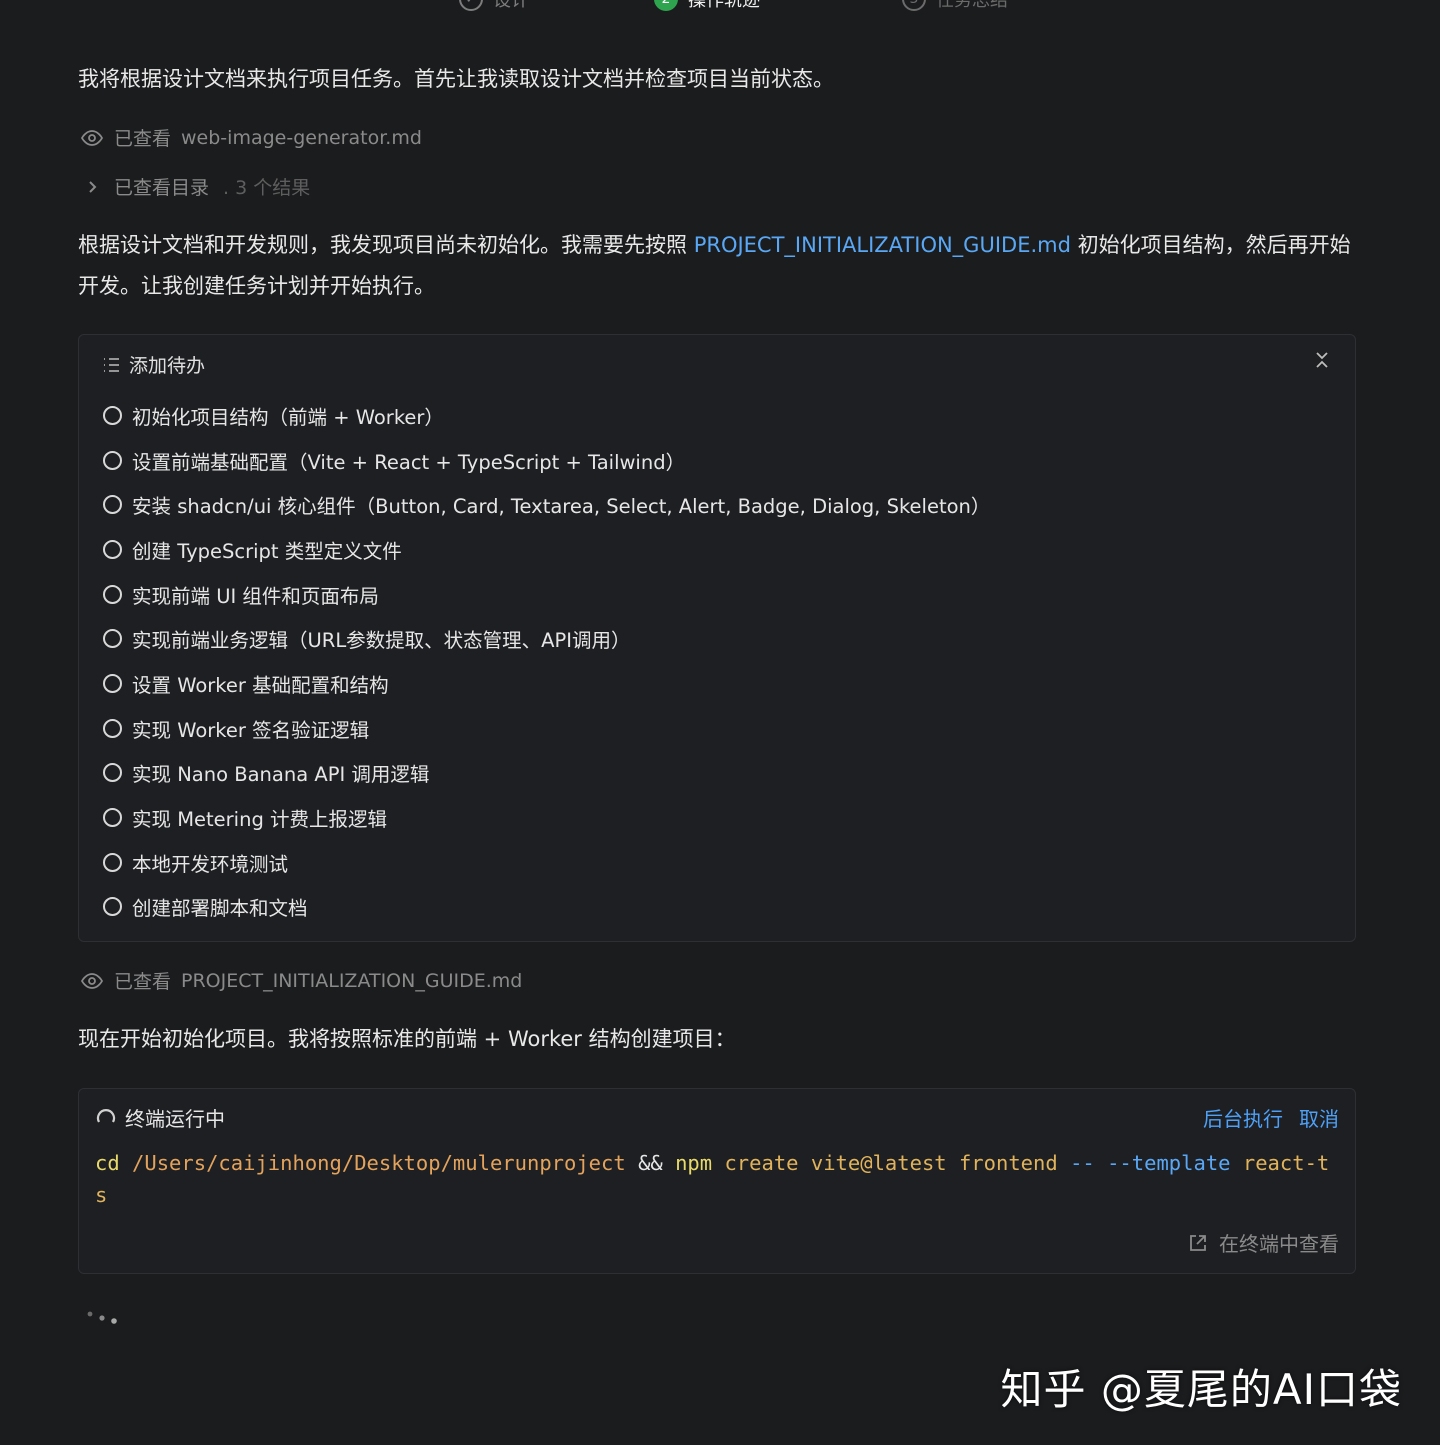 Image resolution: width=1440 pixels, height=1445 pixels. I want to click on open-in-terminal-button: 在终端中查看, so click(1263, 1242).